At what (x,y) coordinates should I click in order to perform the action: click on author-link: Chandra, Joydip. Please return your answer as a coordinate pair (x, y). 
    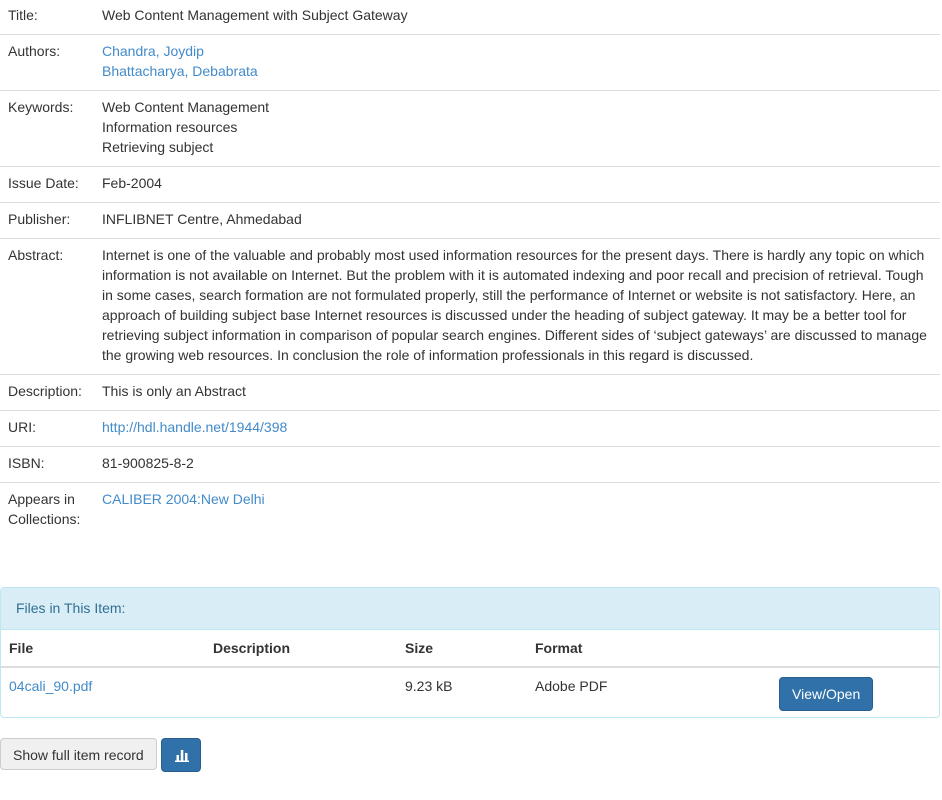
    Looking at the image, I should click on (516, 51).